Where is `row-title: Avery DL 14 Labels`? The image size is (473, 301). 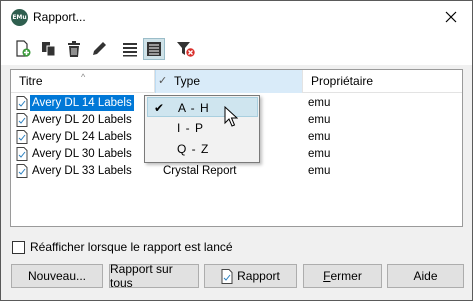
row-title: Avery DL 14 Labels is located at coordinates (82, 103).